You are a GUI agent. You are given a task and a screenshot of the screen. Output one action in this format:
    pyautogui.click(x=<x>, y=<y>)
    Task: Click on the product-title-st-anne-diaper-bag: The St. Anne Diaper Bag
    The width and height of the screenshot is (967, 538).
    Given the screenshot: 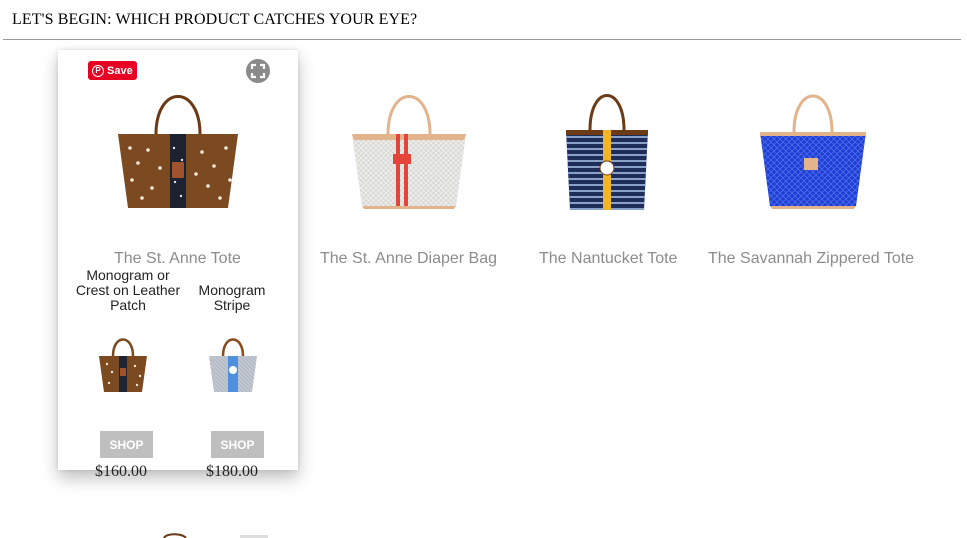 What is the action you would take?
    pyautogui.click(x=408, y=259)
    